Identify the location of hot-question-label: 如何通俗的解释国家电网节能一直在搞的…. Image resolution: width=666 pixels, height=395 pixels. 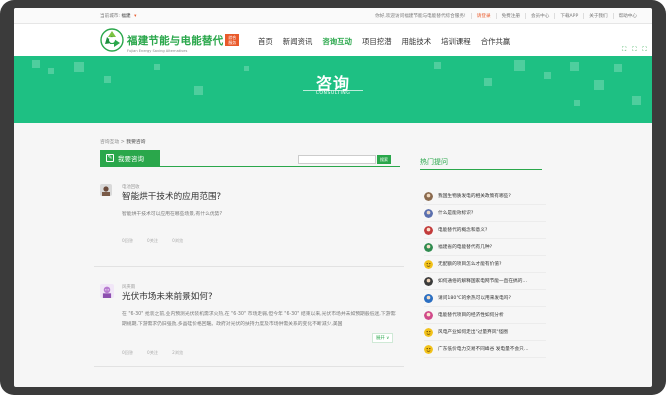
(483, 281).